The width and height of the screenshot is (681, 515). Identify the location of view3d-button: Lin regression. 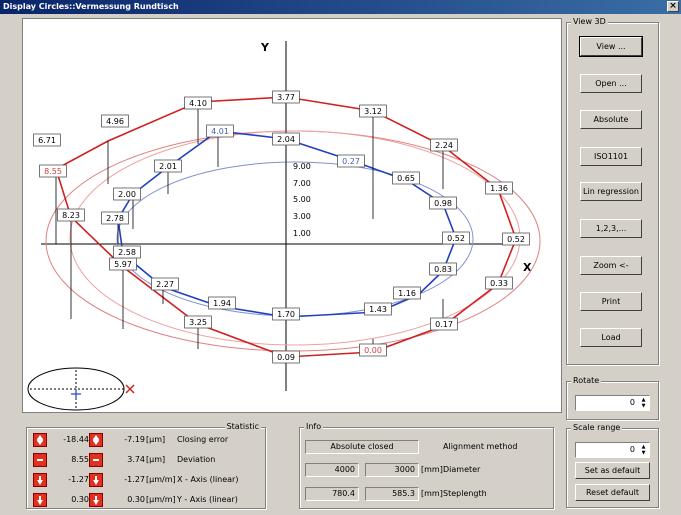
(611, 191).